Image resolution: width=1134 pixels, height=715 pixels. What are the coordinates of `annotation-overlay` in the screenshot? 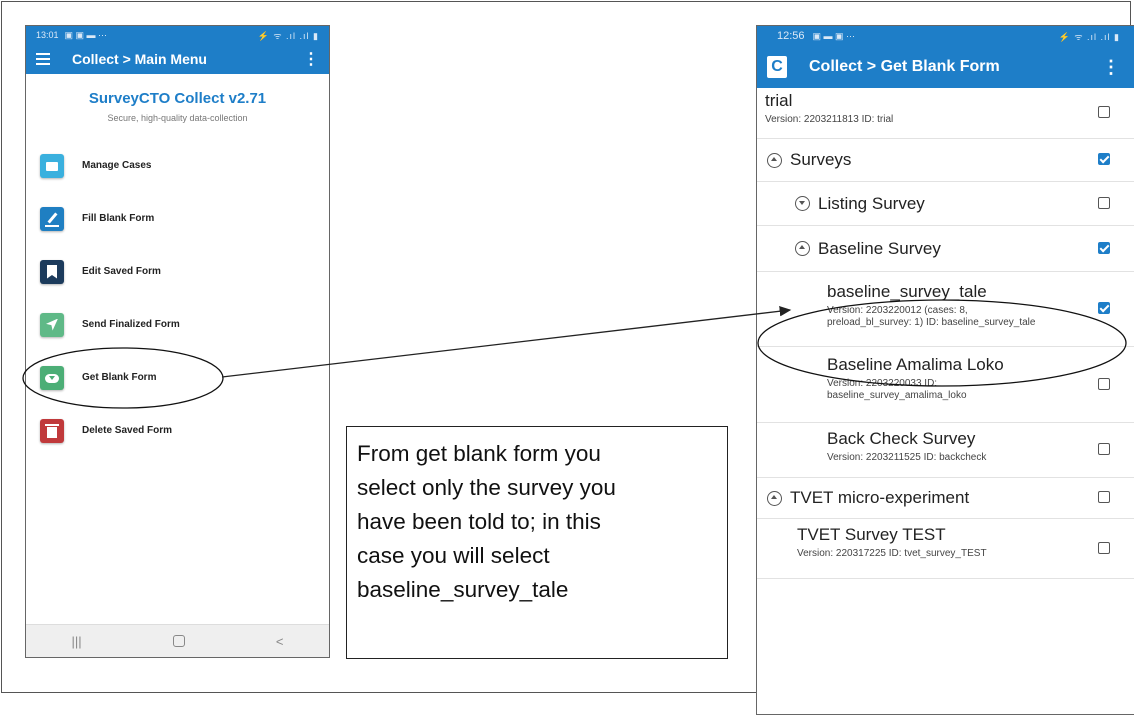 It's located at (574, 354).